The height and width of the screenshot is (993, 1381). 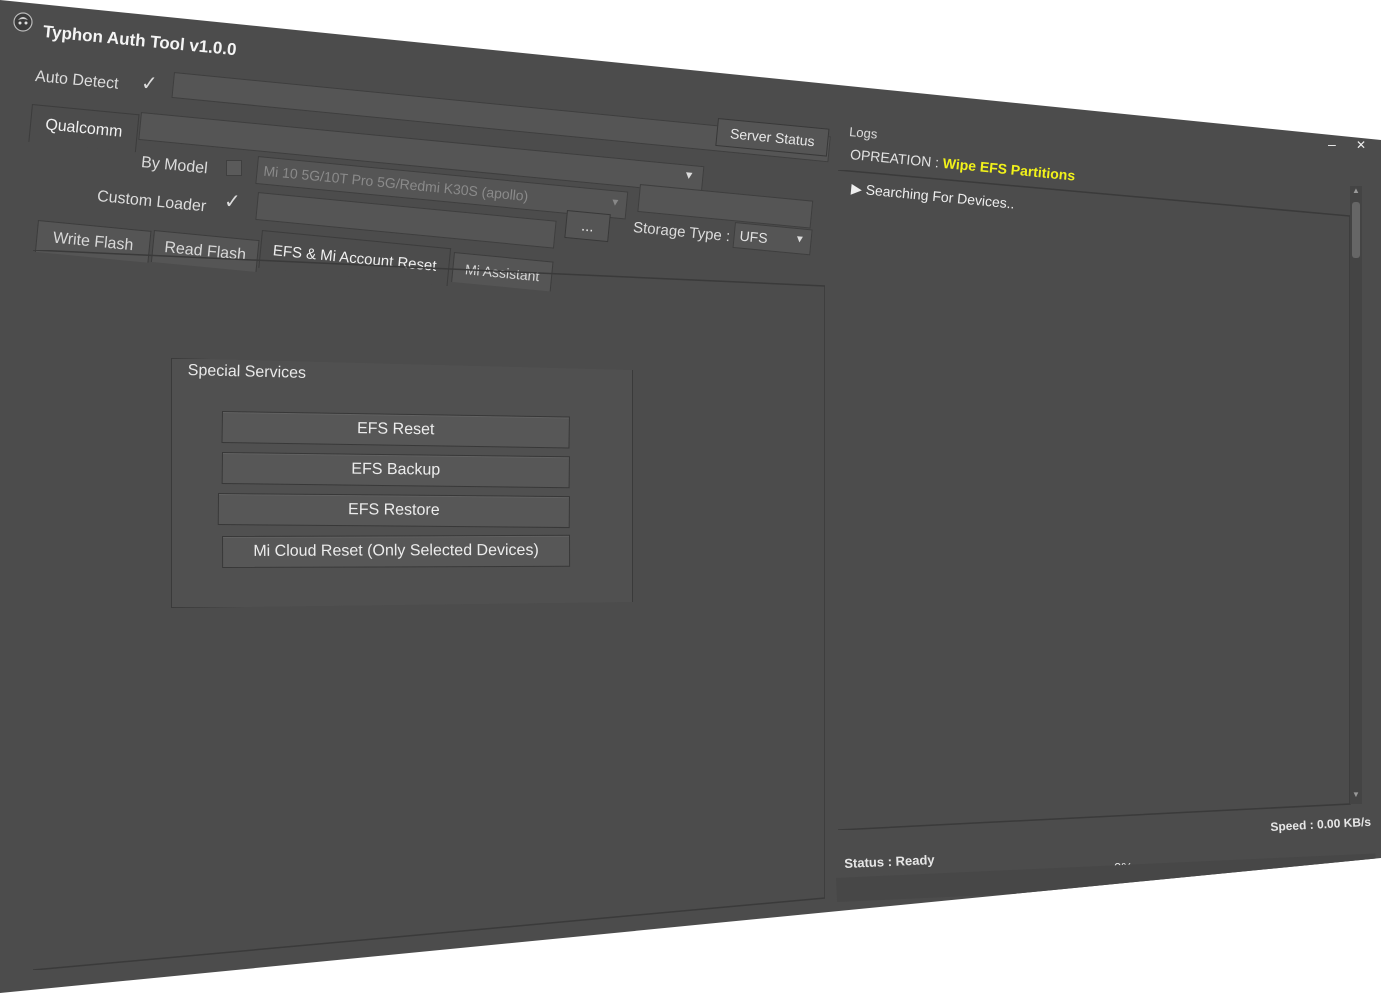 What do you see at coordinates (174, 166) in the screenshot?
I see `by-model-label: By Model` at bounding box center [174, 166].